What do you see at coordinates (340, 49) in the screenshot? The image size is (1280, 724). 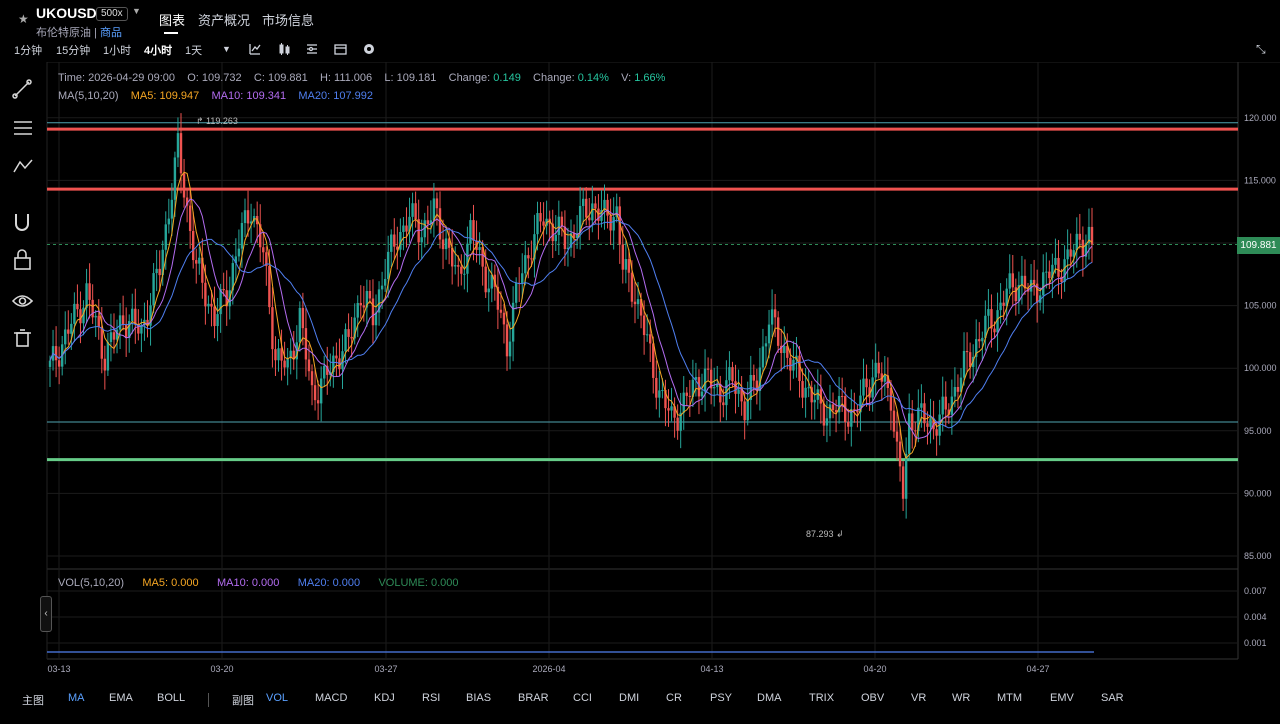 I see `calendar-icon` at bounding box center [340, 49].